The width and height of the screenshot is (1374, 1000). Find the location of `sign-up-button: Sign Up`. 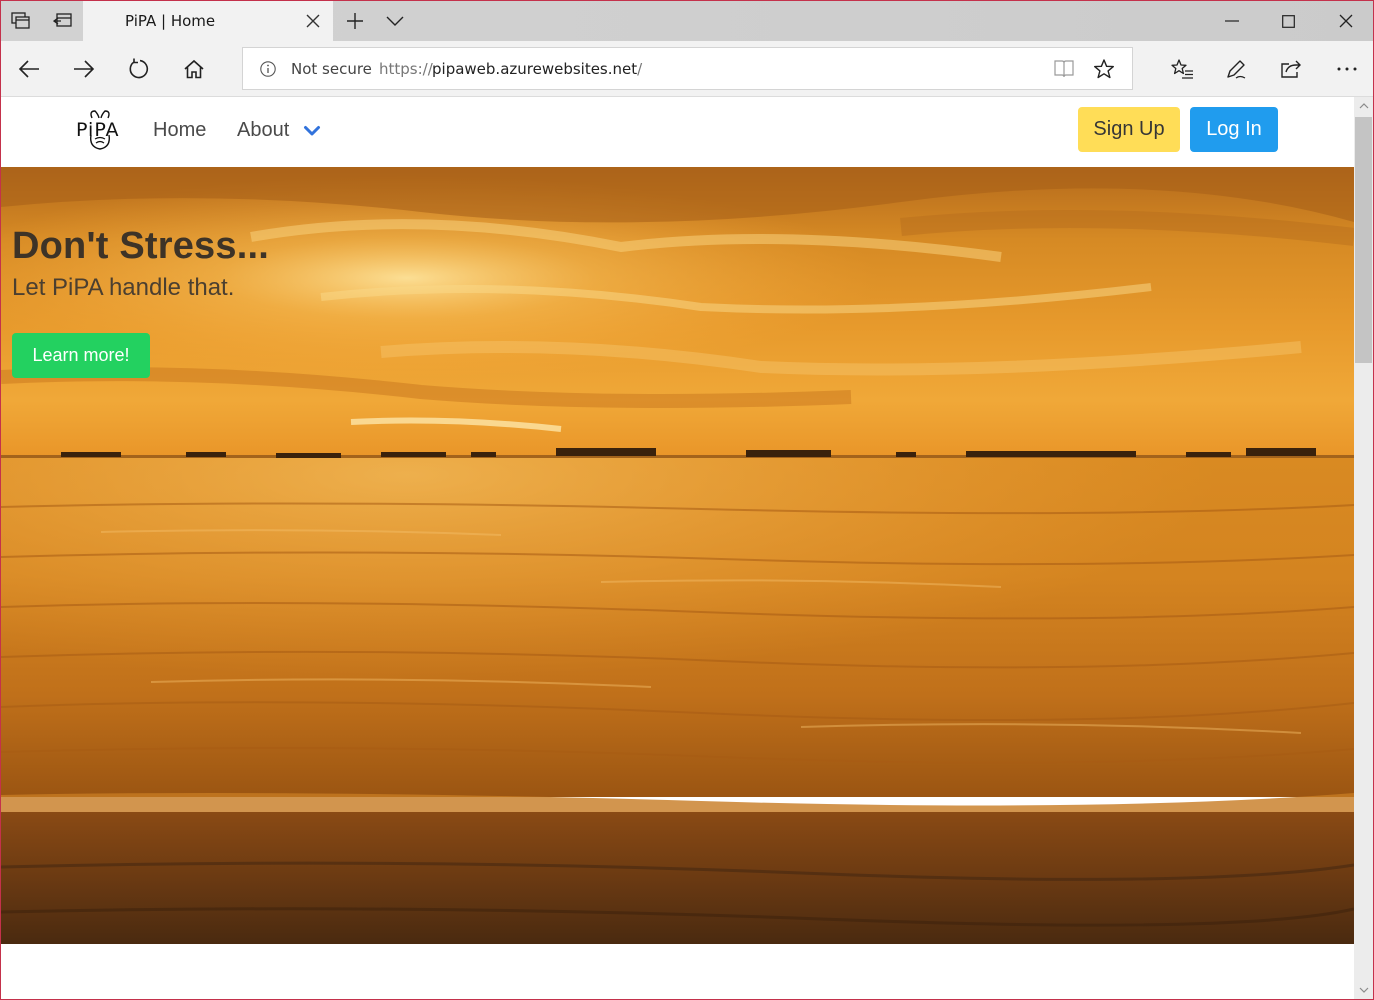

sign-up-button: Sign Up is located at coordinates (1129, 129).